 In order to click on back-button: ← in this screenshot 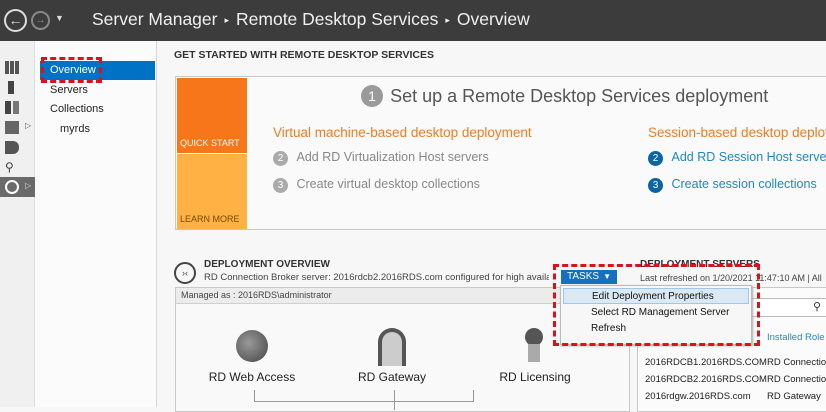, I will do `click(15, 20)`.